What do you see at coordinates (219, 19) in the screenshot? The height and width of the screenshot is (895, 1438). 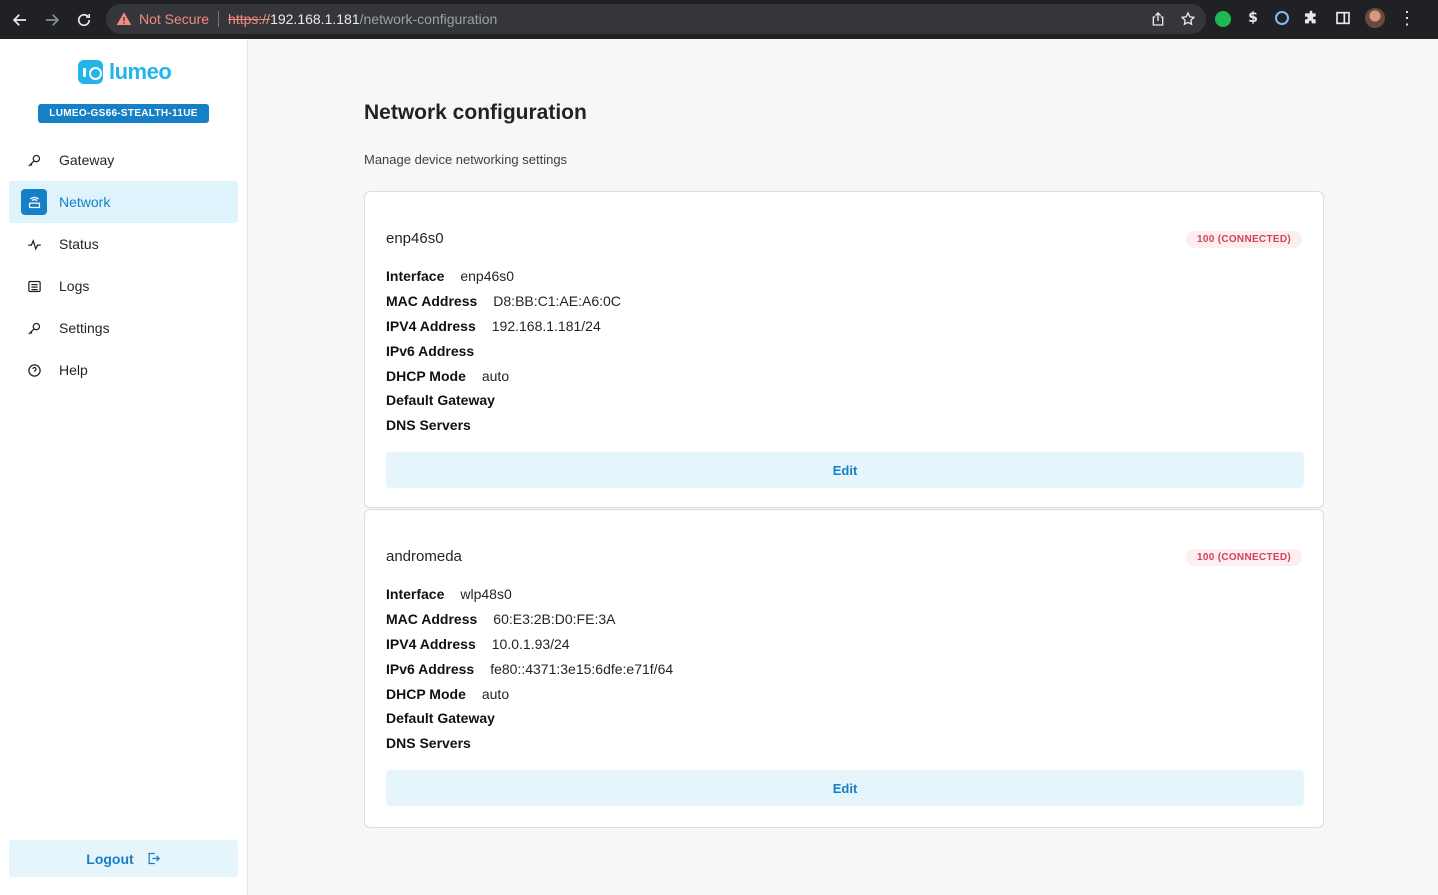 I see `omnibox-divider` at bounding box center [219, 19].